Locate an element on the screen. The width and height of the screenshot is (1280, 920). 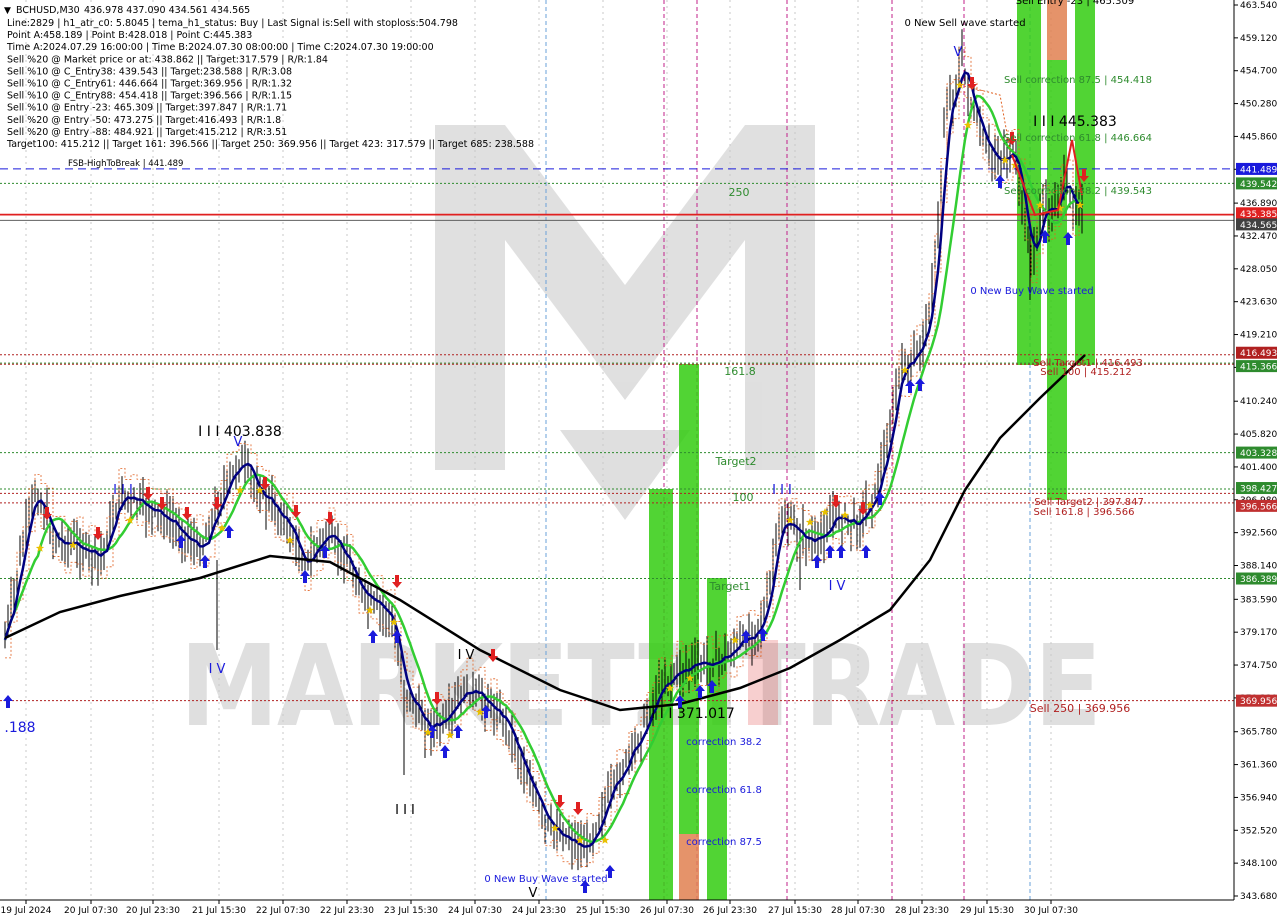
y-tick-label: 459.120 is located at coordinates (1258, 39).